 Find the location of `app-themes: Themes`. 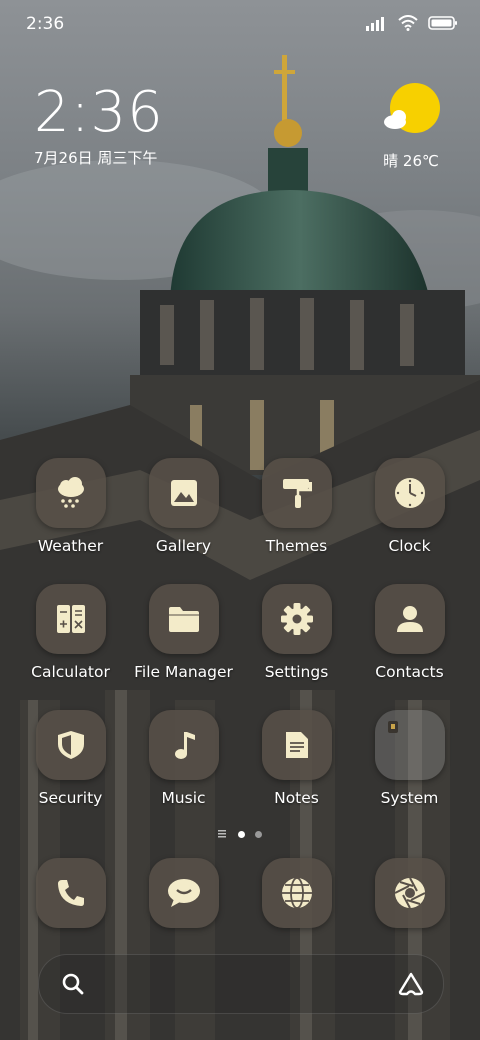

app-themes: Themes is located at coordinates (296, 506).